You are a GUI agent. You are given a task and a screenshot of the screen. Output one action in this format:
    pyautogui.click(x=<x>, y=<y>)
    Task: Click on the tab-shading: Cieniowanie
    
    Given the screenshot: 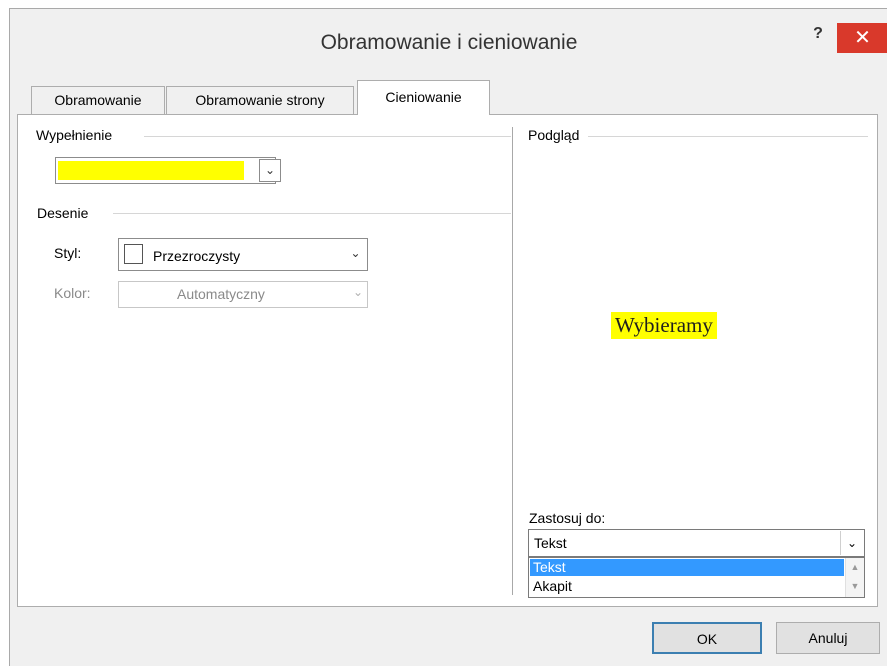 What is the action you would take?
    pyautogui.click(x=423, y=97)
    